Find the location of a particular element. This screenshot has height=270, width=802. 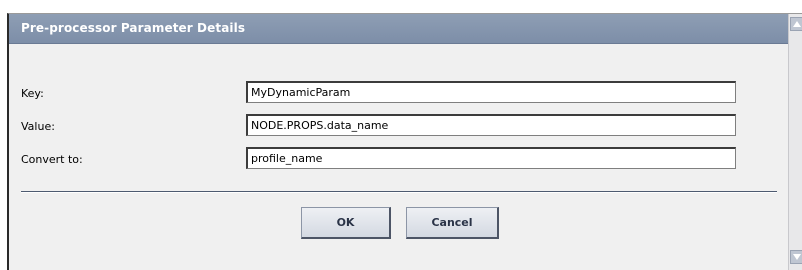

scroll-down-icon is located at coordinates (797, 257).